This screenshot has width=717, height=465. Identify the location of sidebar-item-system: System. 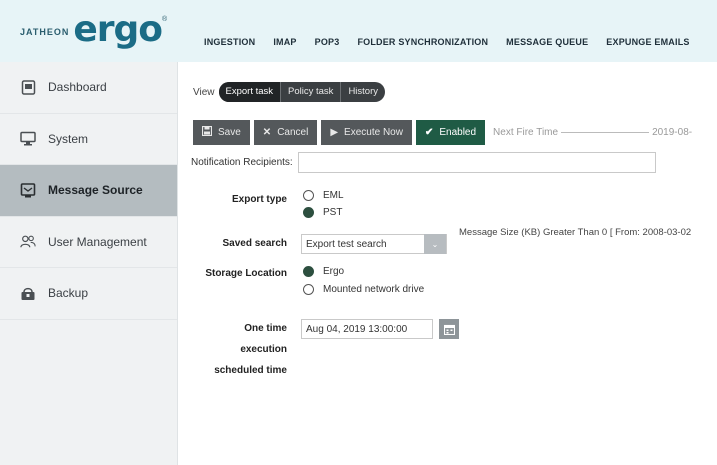
(88, 139).